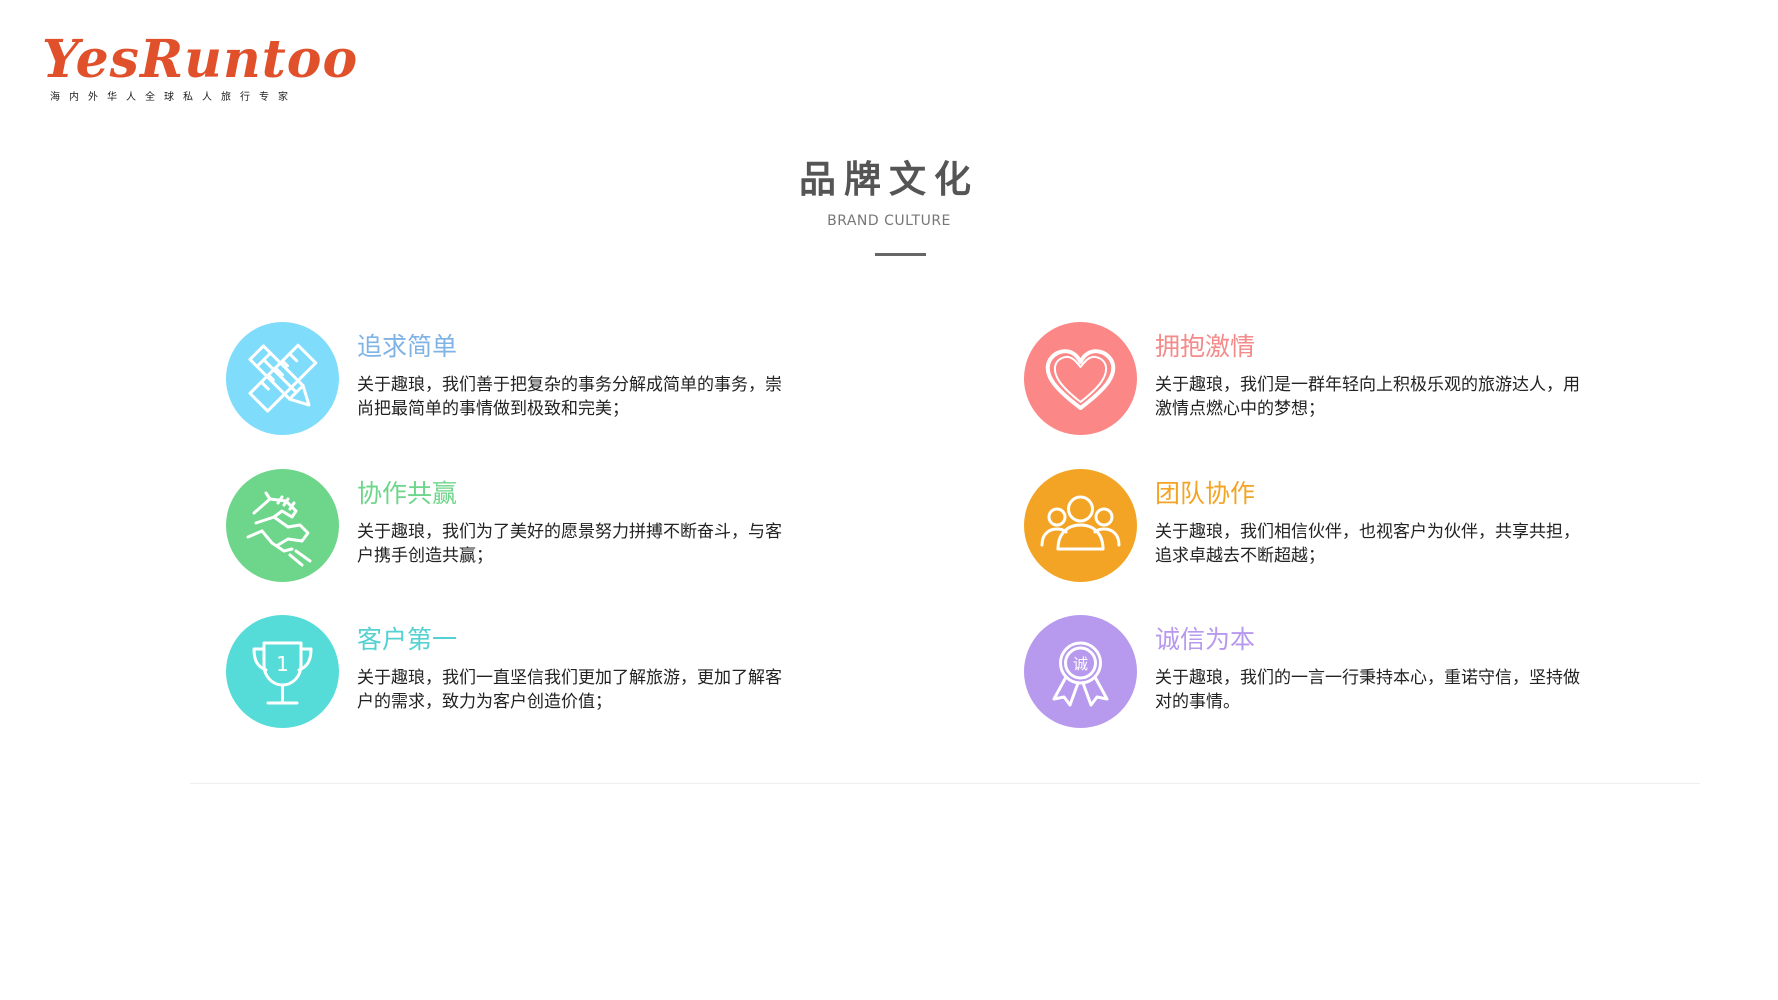 Image resolution: width=1778 pixels, height=1000 pixels. Describe the element at coordinates (569, 544) in the screenshot. I see `feature-description: 关于趣琅，我们为了美好的愿景努力拼搏不断奋斗，与客户携手创造共赢；` at that location.